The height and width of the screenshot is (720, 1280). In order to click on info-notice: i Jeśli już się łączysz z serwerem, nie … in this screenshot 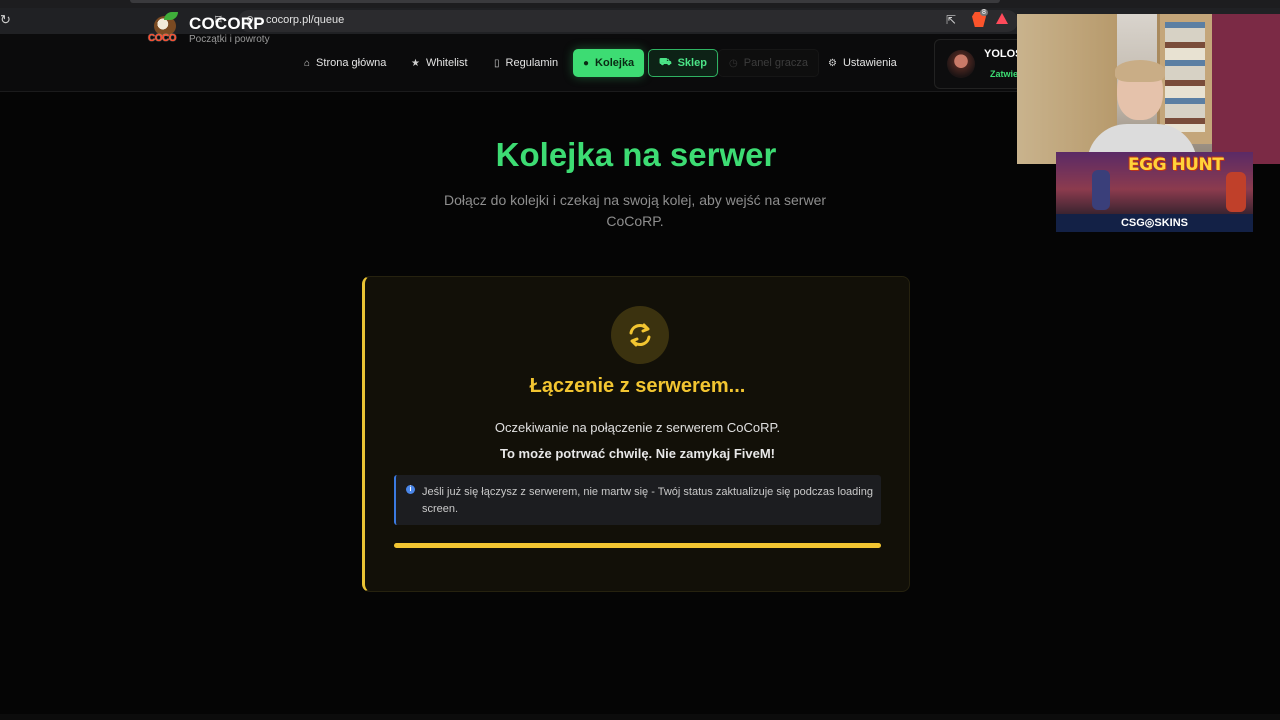, I will do `click(637, 500)`.